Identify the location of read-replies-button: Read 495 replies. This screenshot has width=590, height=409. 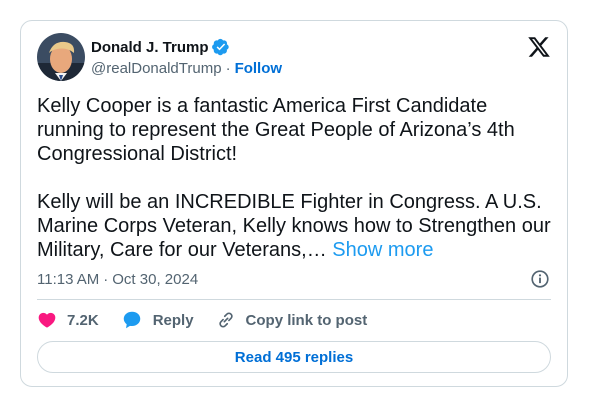
(294, 357).